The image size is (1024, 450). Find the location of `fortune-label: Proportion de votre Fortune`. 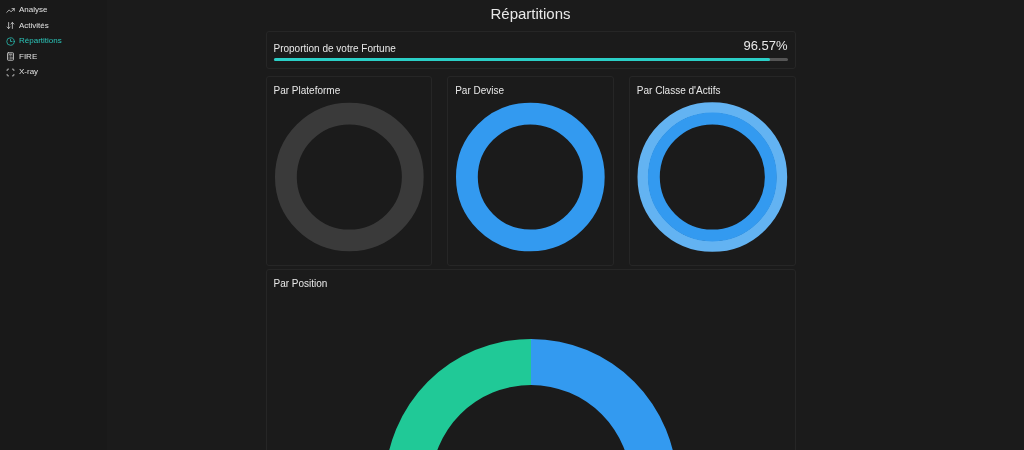

fortune-label: Proportion de votre Fortune is located at coordinates (334, 48).